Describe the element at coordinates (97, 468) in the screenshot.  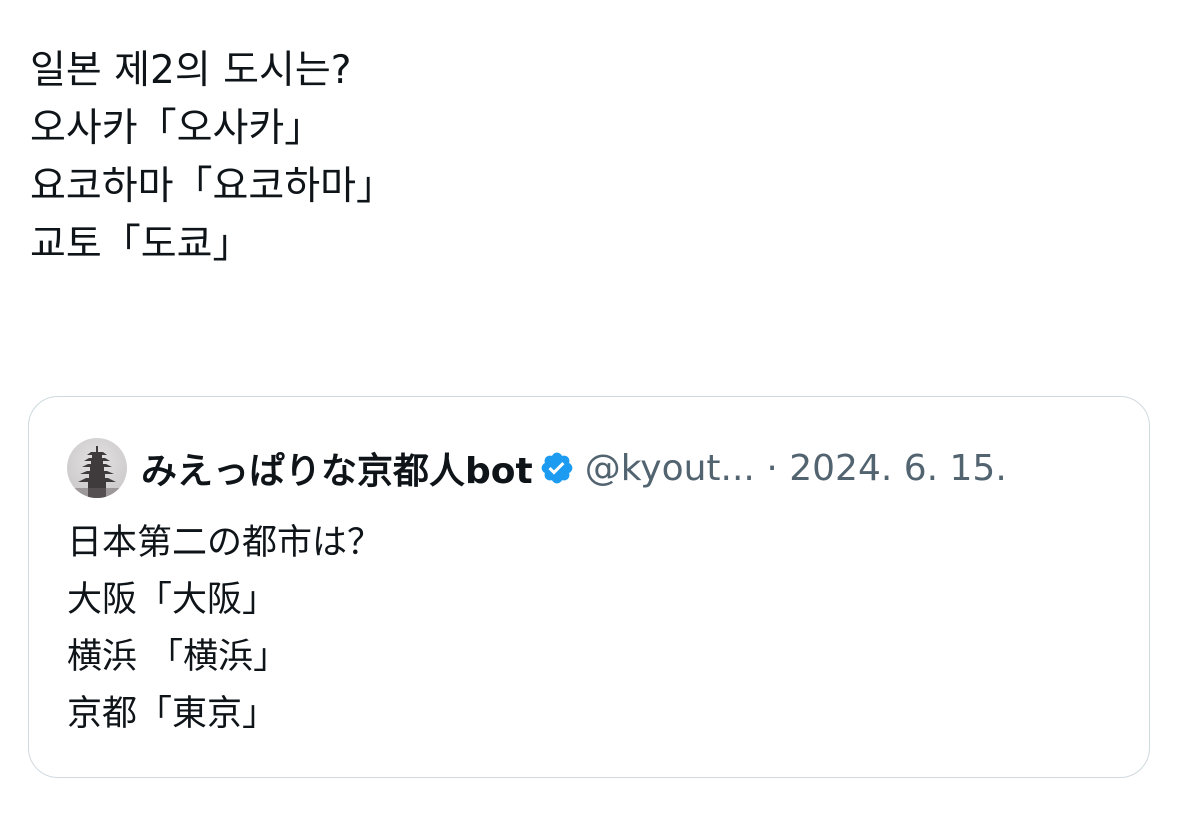
I see `pagoda-avatar-icon` at that location.